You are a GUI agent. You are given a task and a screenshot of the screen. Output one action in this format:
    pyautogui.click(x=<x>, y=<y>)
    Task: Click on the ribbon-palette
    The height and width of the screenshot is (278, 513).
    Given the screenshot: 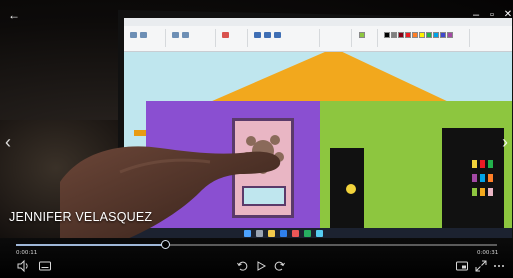 What is the action you would take?
    pyautogui.click(x=425, y=38)
    